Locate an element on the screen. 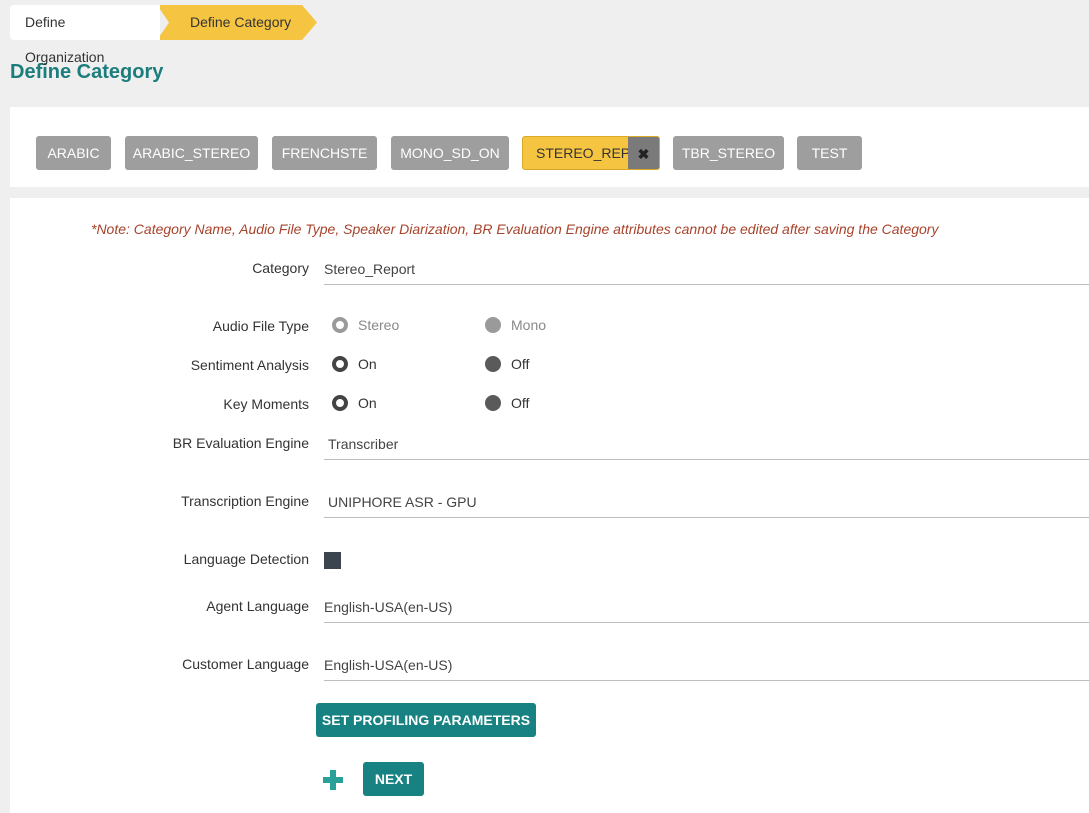 Image resolution: width=1089 pixels, height=813 pixels. category-chip-stereo-report: STEREO_REPORT ✖ is located at coordinates (591, 153).